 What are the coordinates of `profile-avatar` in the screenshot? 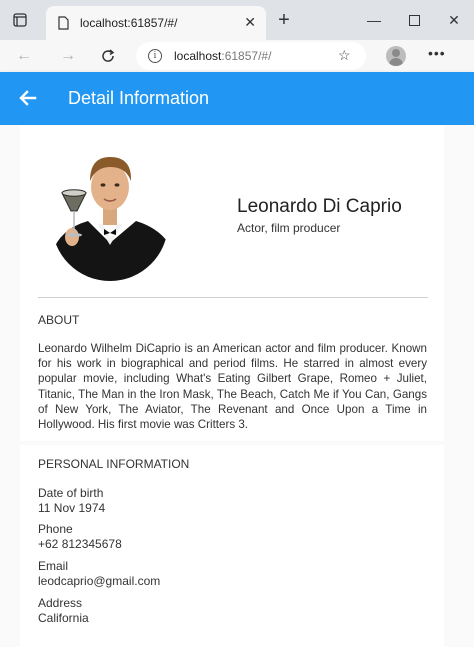 It's located at (396, 56).